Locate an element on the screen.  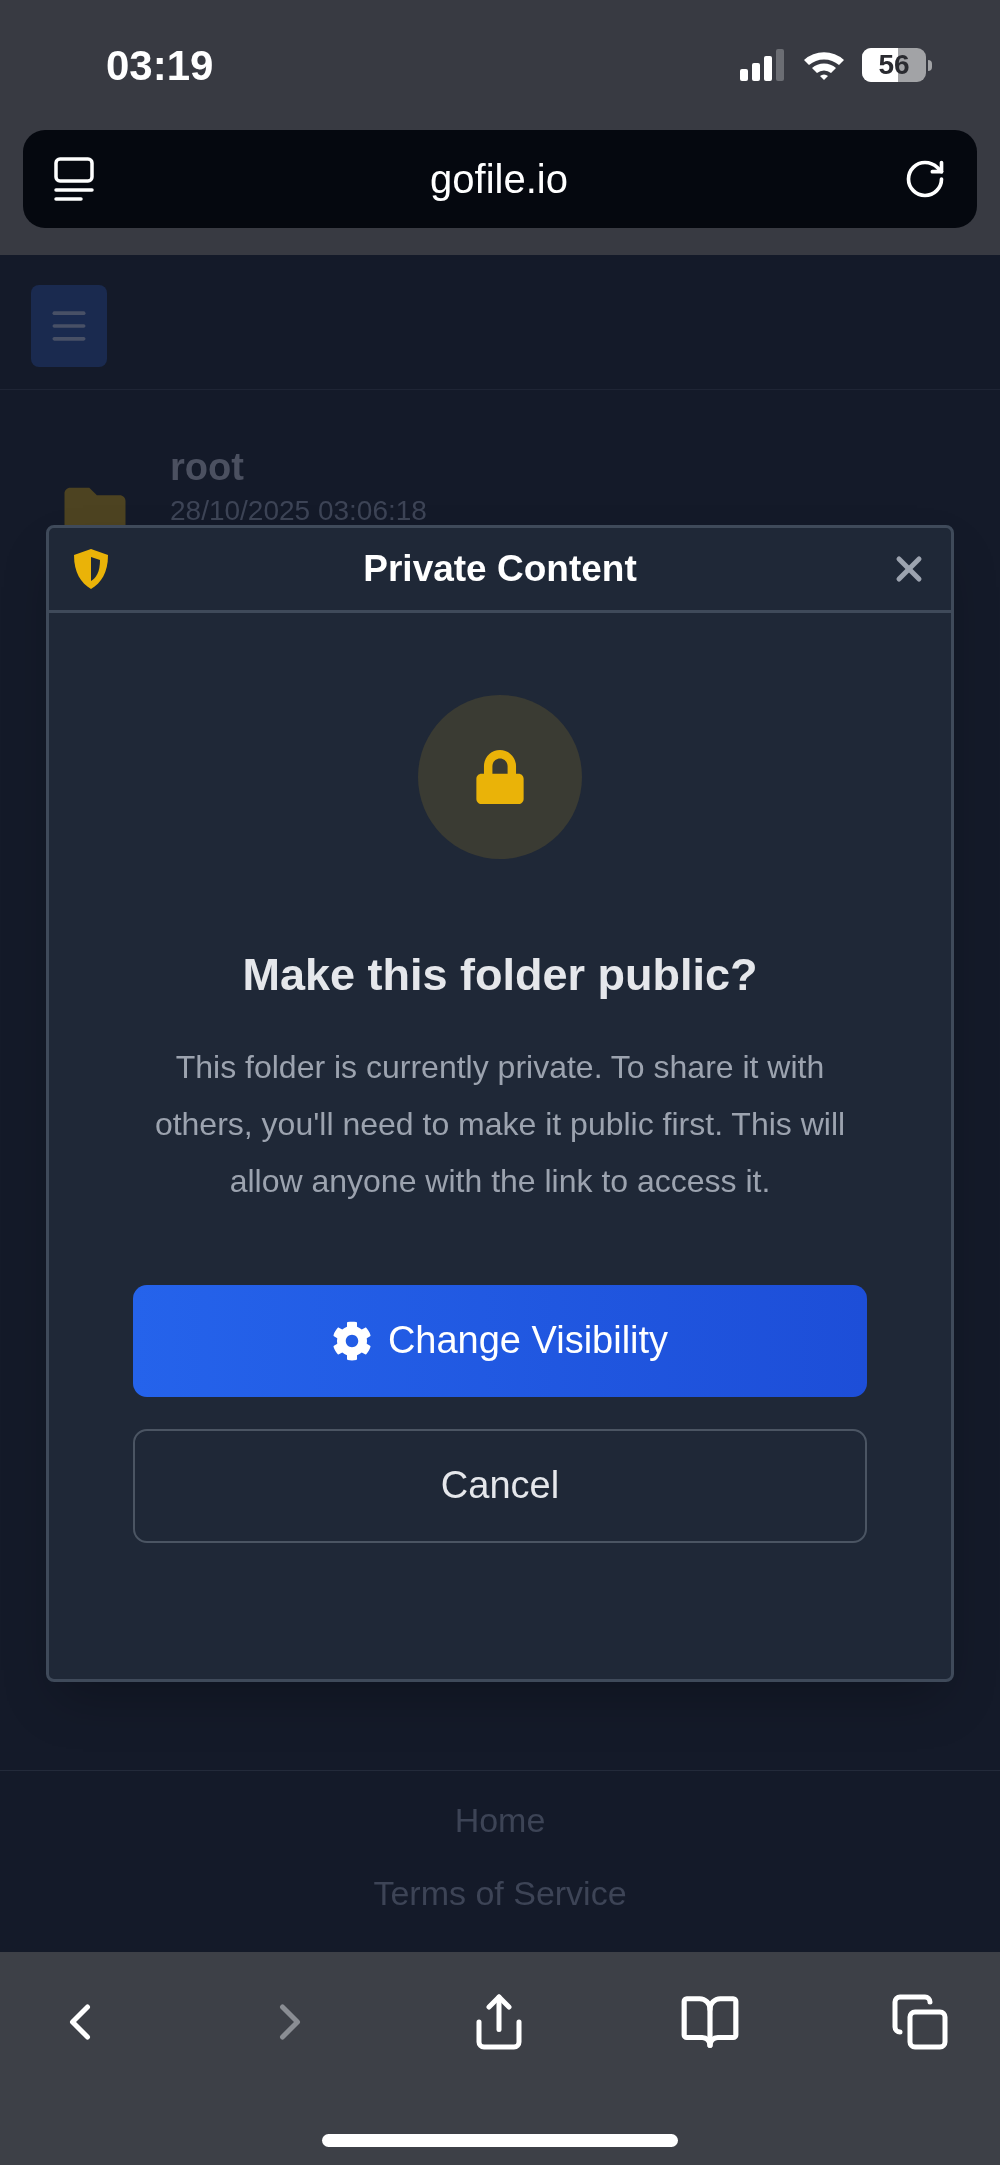
dialog-title: Private Content is located at coordinates (500, 569).